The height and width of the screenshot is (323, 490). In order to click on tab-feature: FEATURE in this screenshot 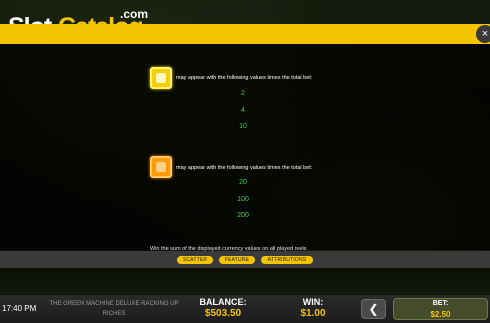, I will do `click(237, 260)`.